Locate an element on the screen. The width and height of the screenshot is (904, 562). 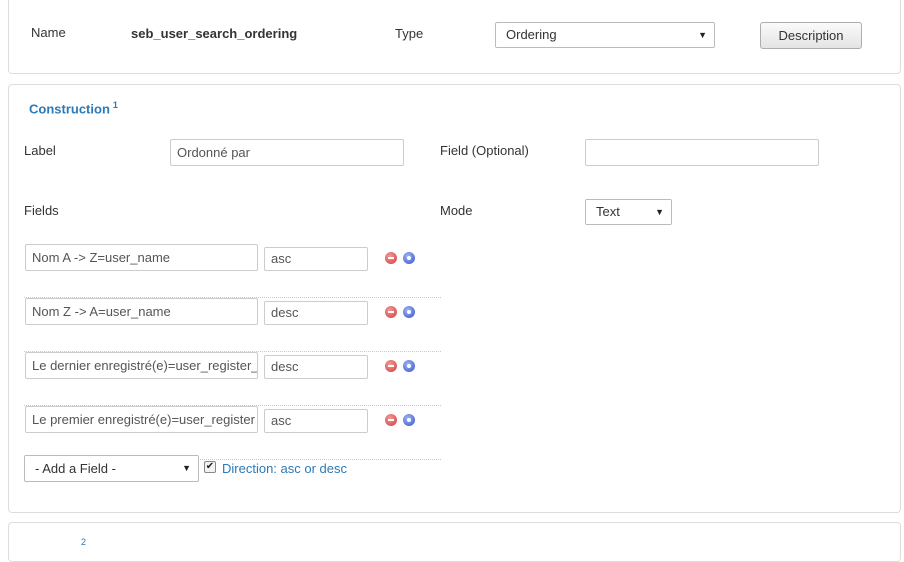
name-value: seb_user_search_ordering is located at coordinates (214, 33).